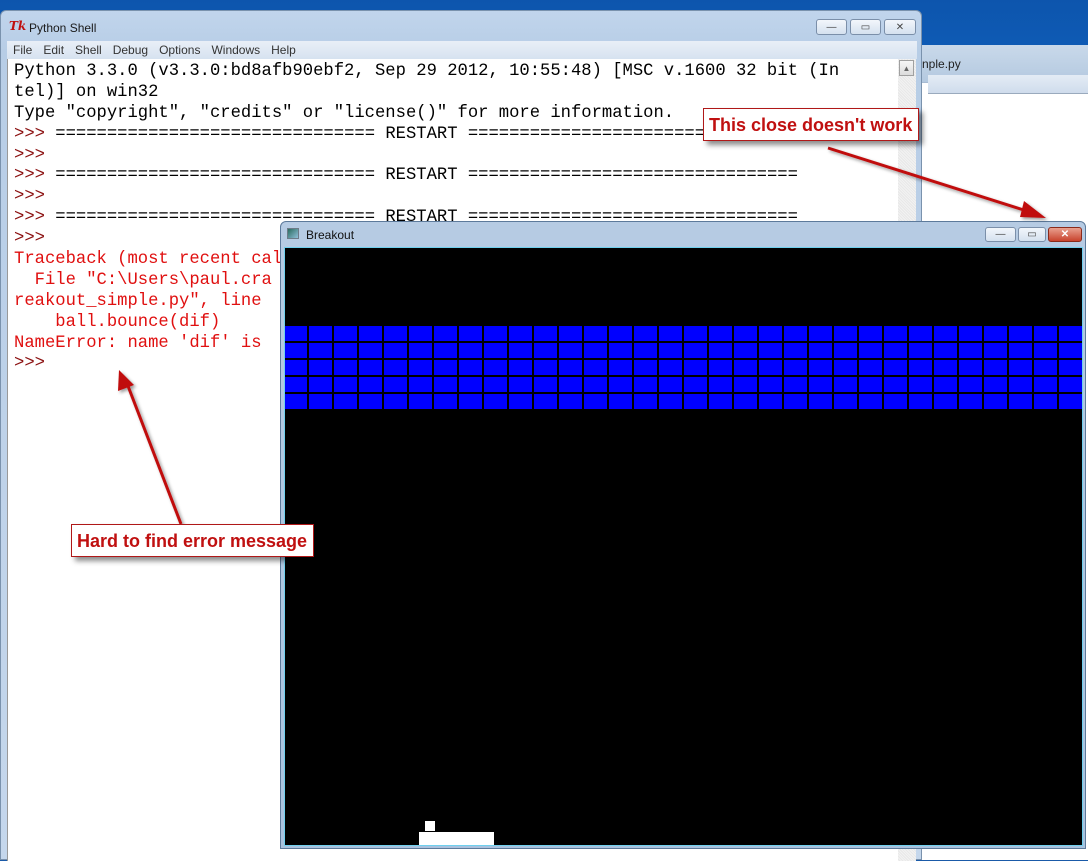 The image size is (1088, 861). What do you see at coordinates (426, 197) in the screenshot?
I see `shell-line: >>>` at bounding box center [426, 197].